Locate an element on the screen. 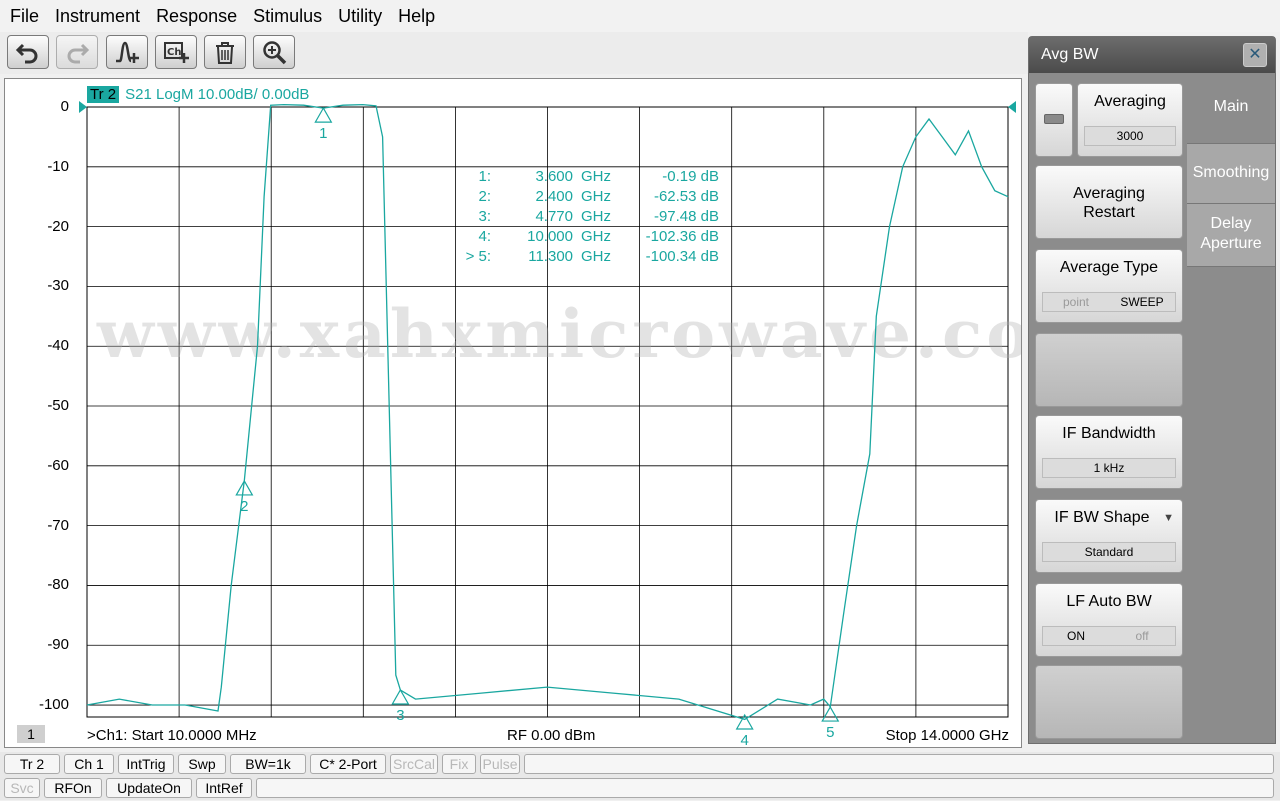 Image resolution: width=1280 pixels, height=801 pixels. marker-value: -0.19 dB is located at coordinates (690, 176).